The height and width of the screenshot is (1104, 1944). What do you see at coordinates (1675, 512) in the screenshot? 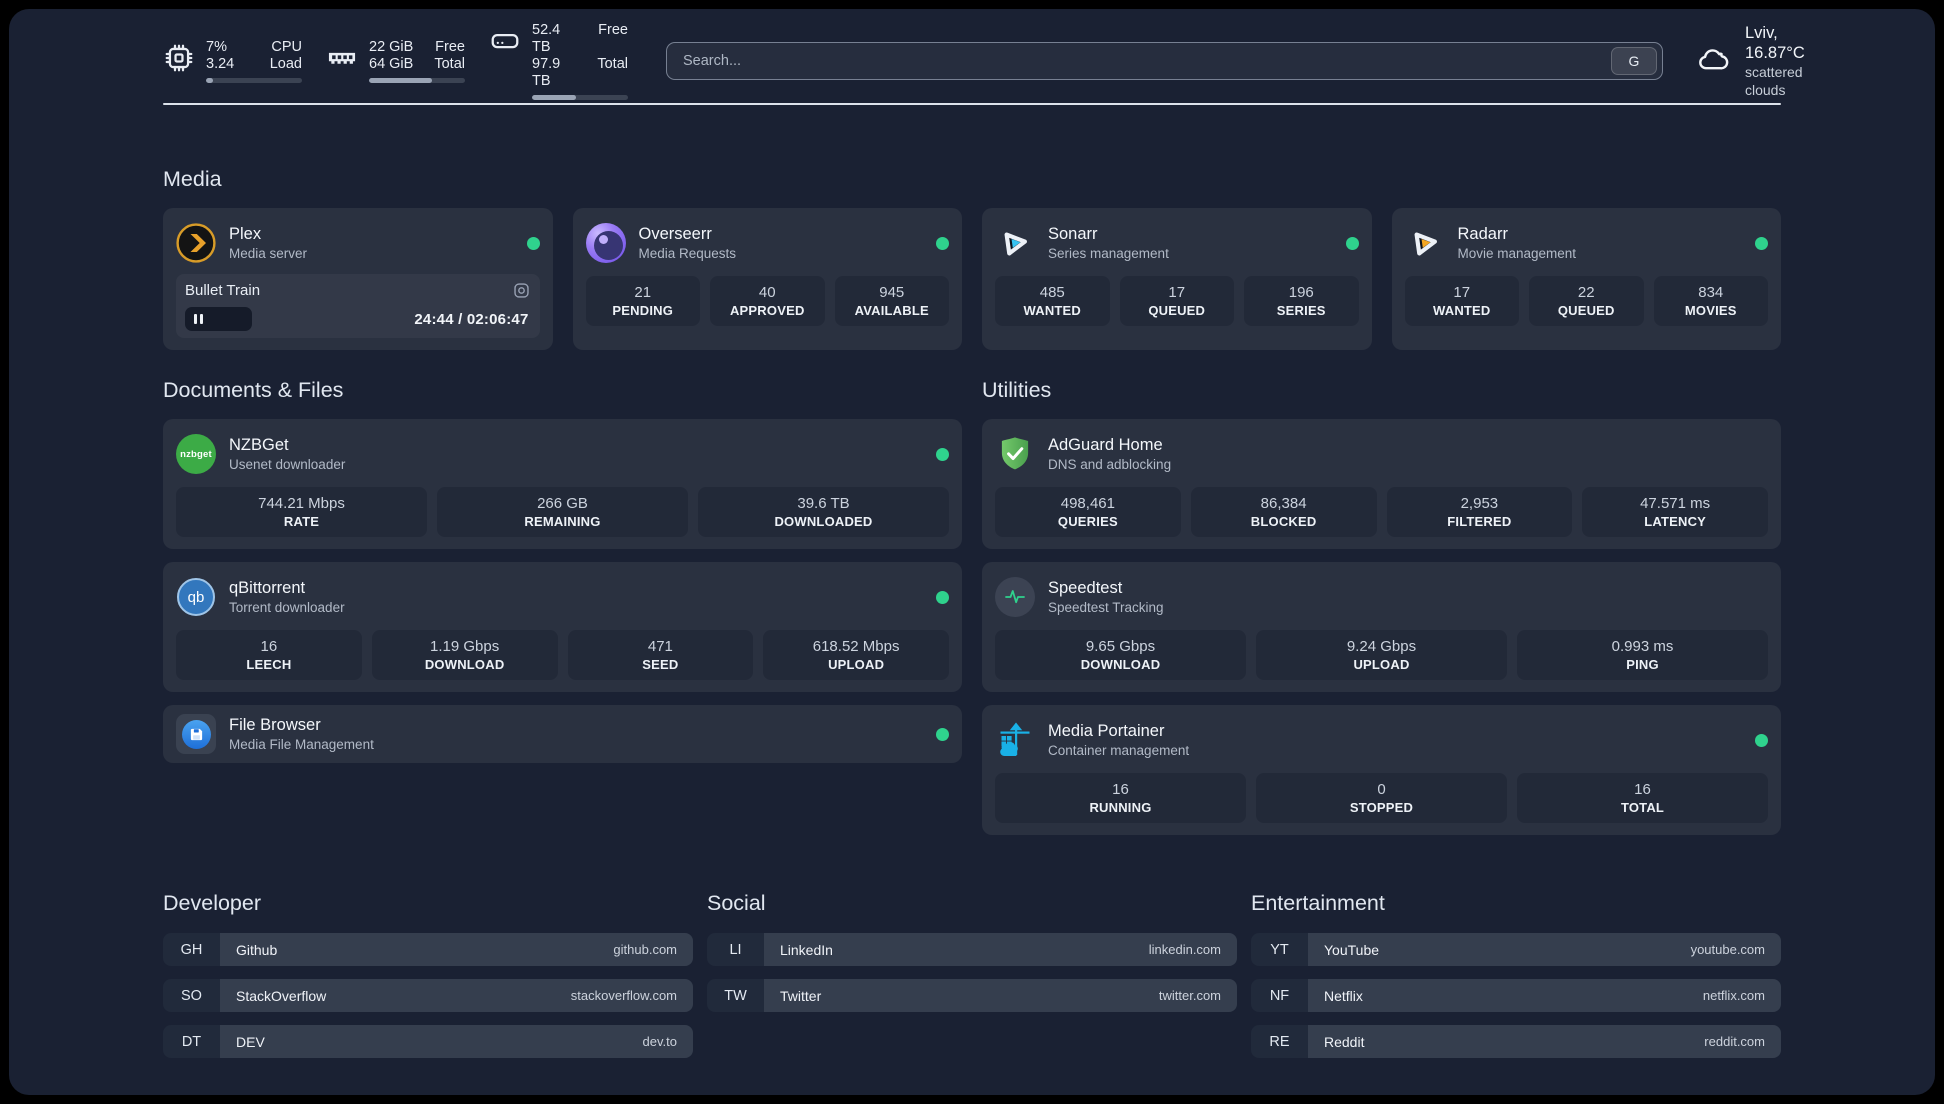
I see `stat-tile: 47.571 ms LATENCY` at bounding box center [1675, 512].